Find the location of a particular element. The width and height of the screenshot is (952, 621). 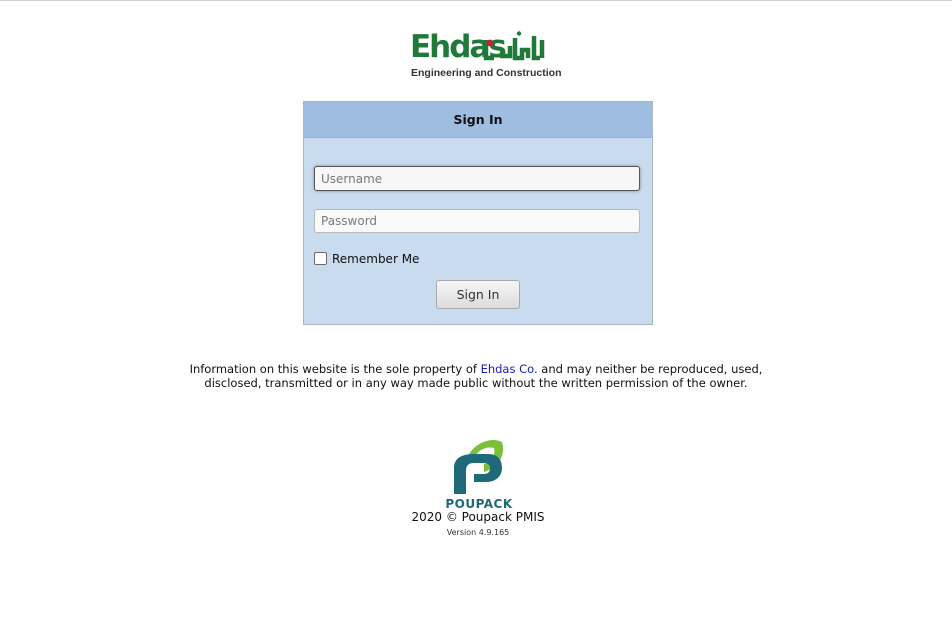

signin-panel: Sign In Remember Me Sign In is located at coordinates (478, 213).